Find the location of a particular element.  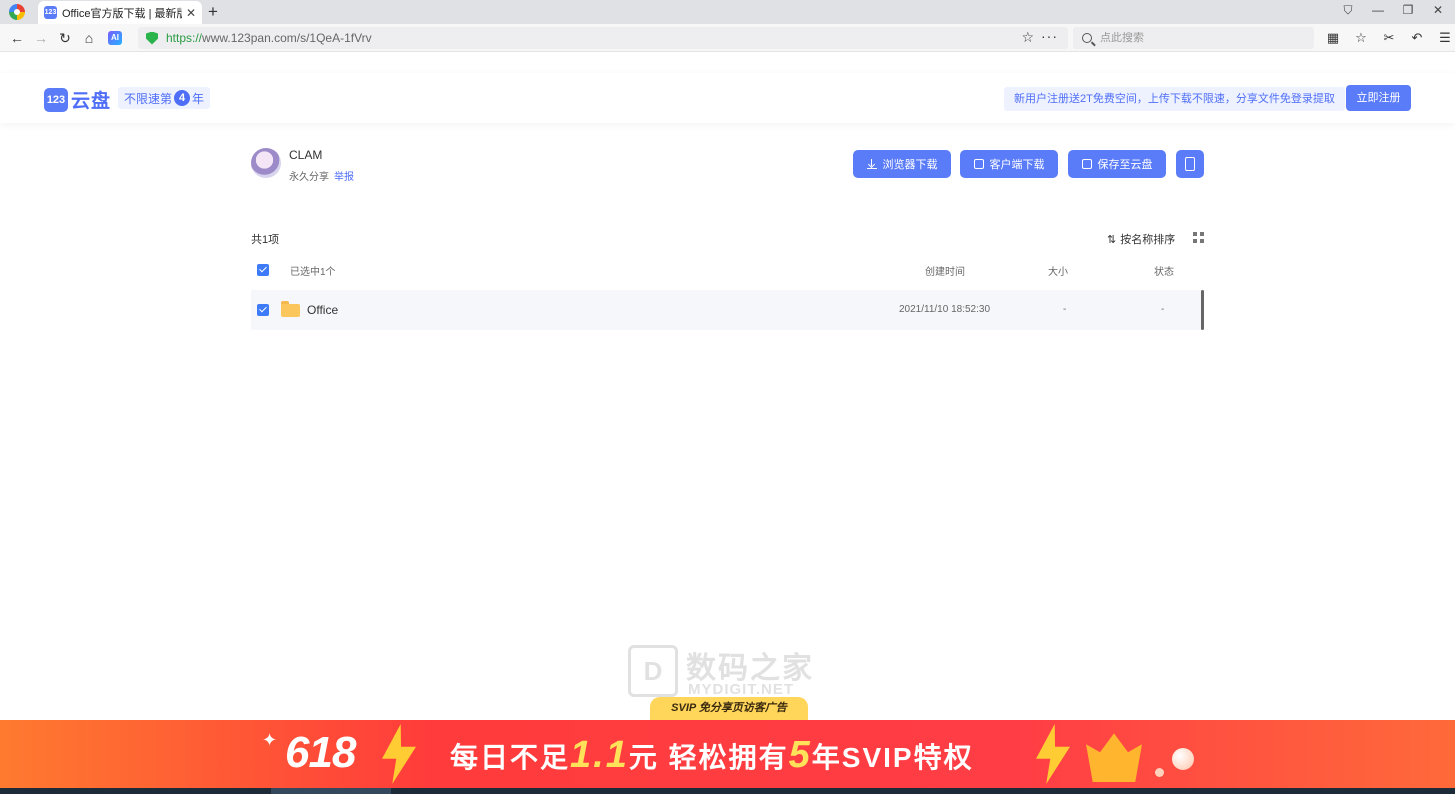

browser-toolbar-icons: ▦ ☆ ✂ ↶ ☰ is located at coordinates (1389, 38).